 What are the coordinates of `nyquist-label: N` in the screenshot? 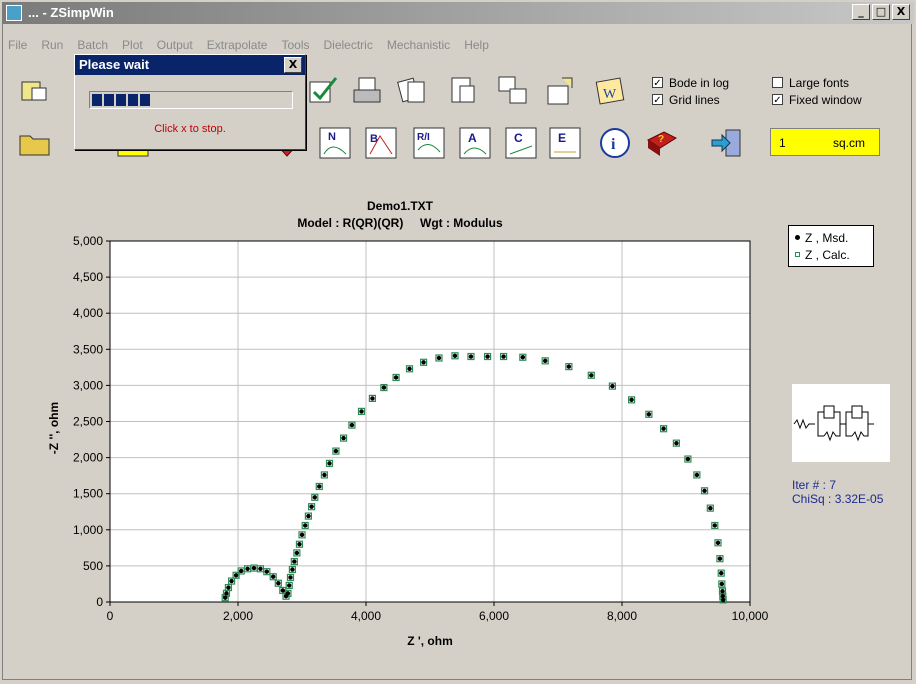 It's located at (332, 137).